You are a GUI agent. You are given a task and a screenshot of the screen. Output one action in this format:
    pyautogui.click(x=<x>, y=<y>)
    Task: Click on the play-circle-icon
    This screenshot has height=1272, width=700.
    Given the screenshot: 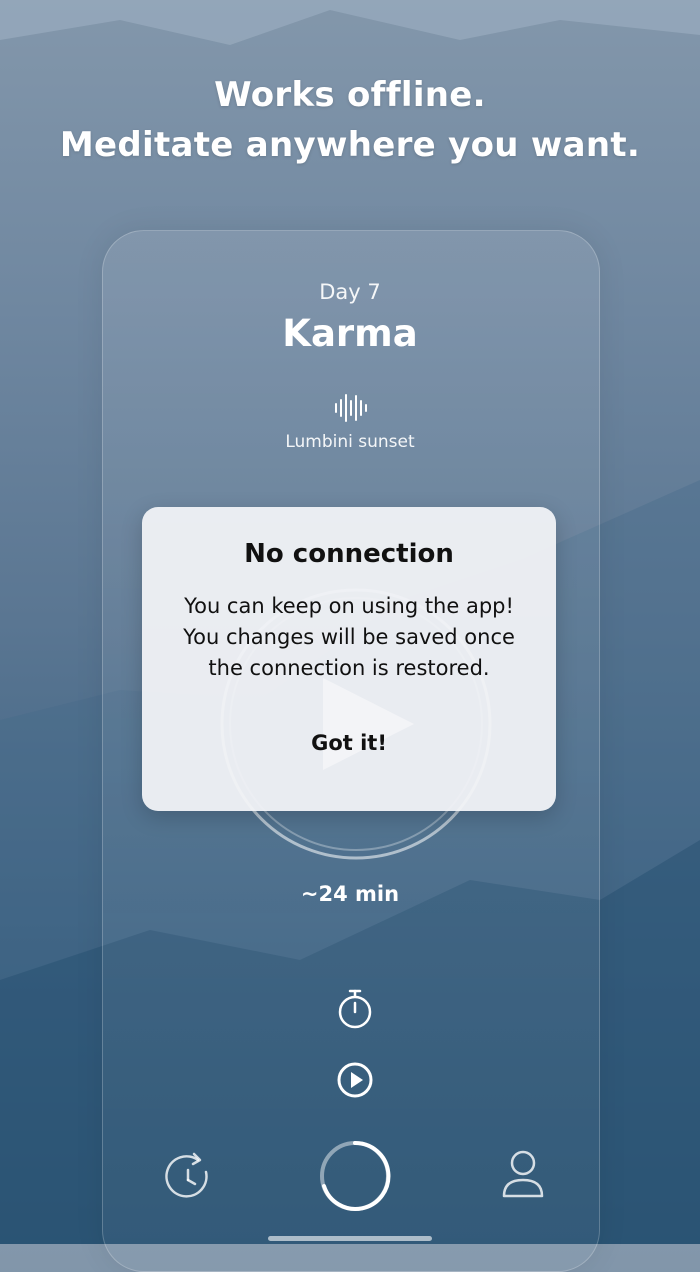 What is the action you would take?
    pyautogui.click(x=355, y=1080)
    